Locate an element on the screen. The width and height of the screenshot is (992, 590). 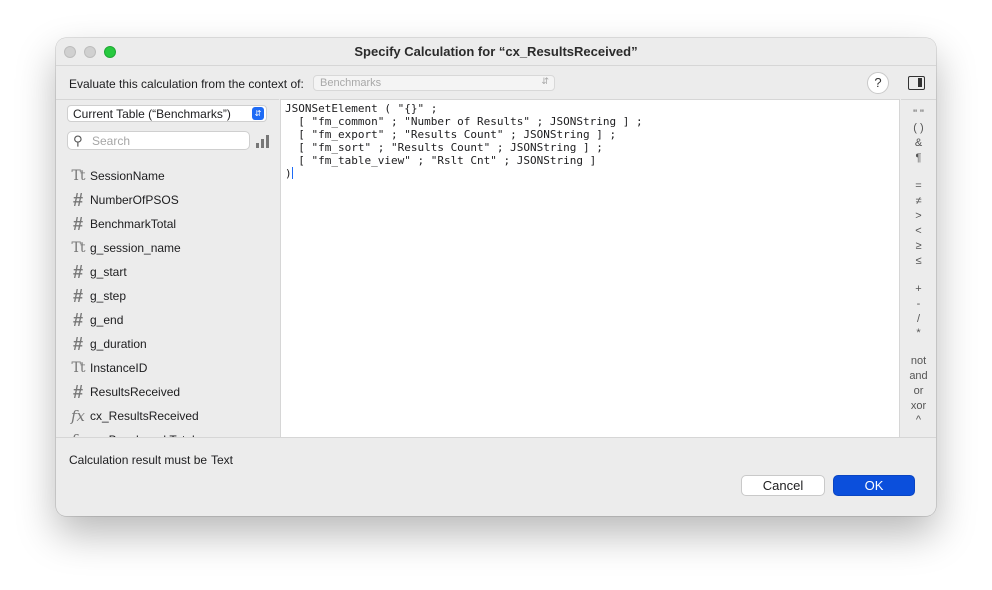
field-list-item: # NumberOfPSOS is located at coordinates (167, 200).